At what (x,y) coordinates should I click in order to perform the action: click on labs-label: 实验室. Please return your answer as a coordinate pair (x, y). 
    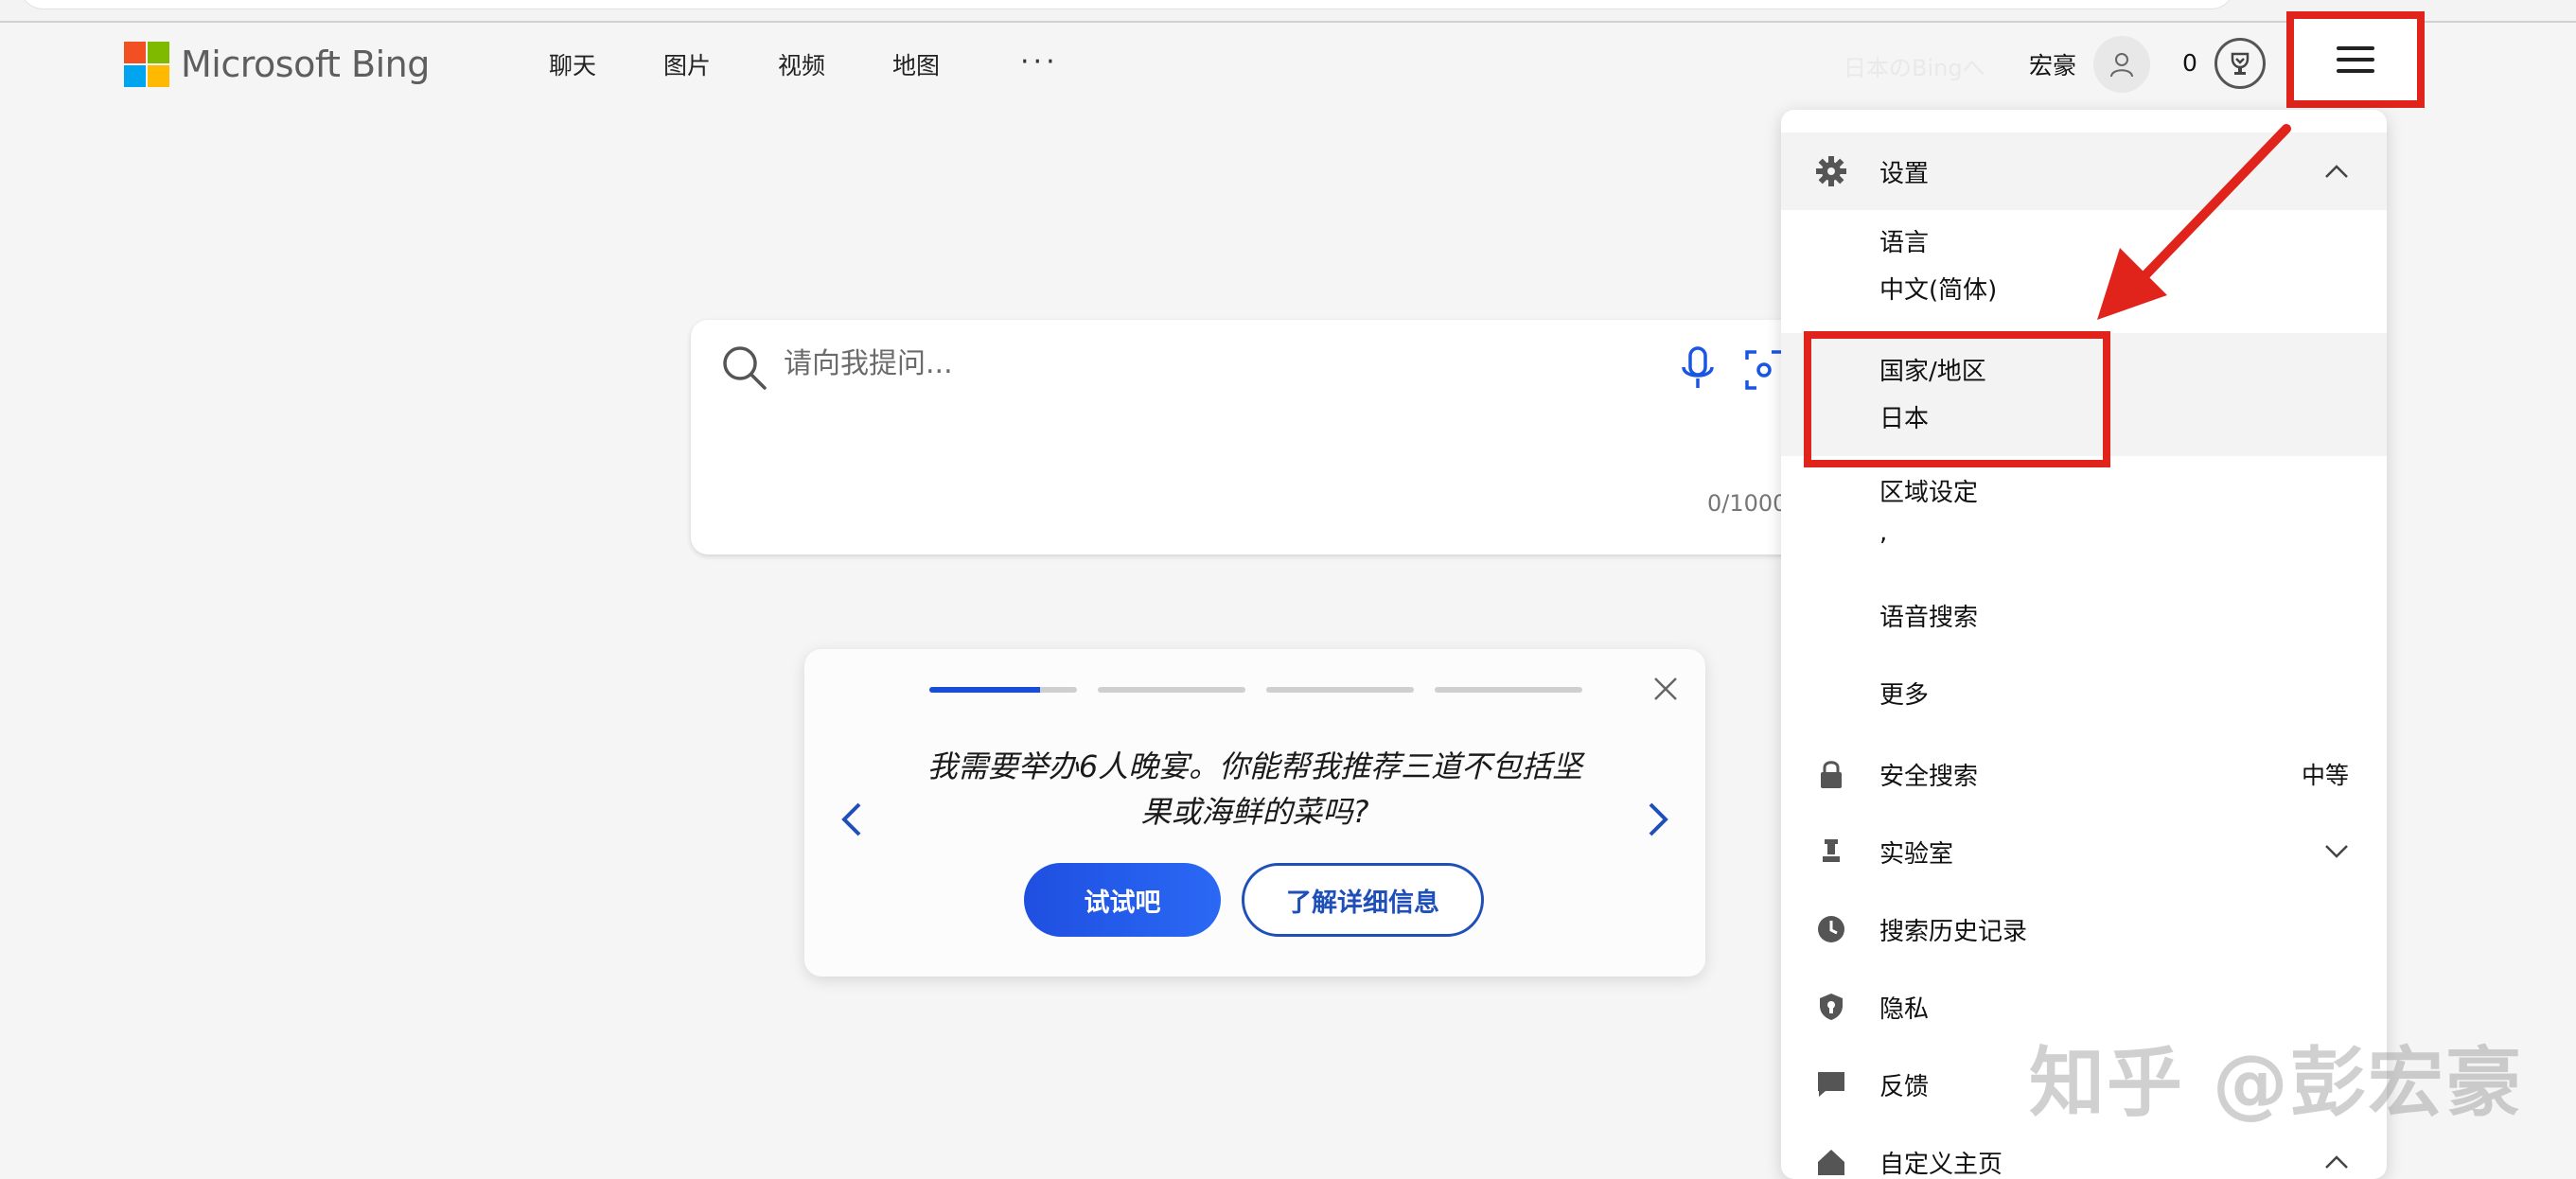
    Looking at the image, I should click on (1916, 852).